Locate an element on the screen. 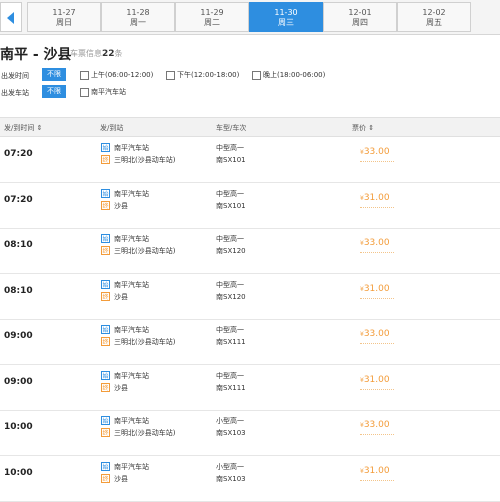  sort-by-price-header: 票价 ⇕ is located at coordinates (363, 128).